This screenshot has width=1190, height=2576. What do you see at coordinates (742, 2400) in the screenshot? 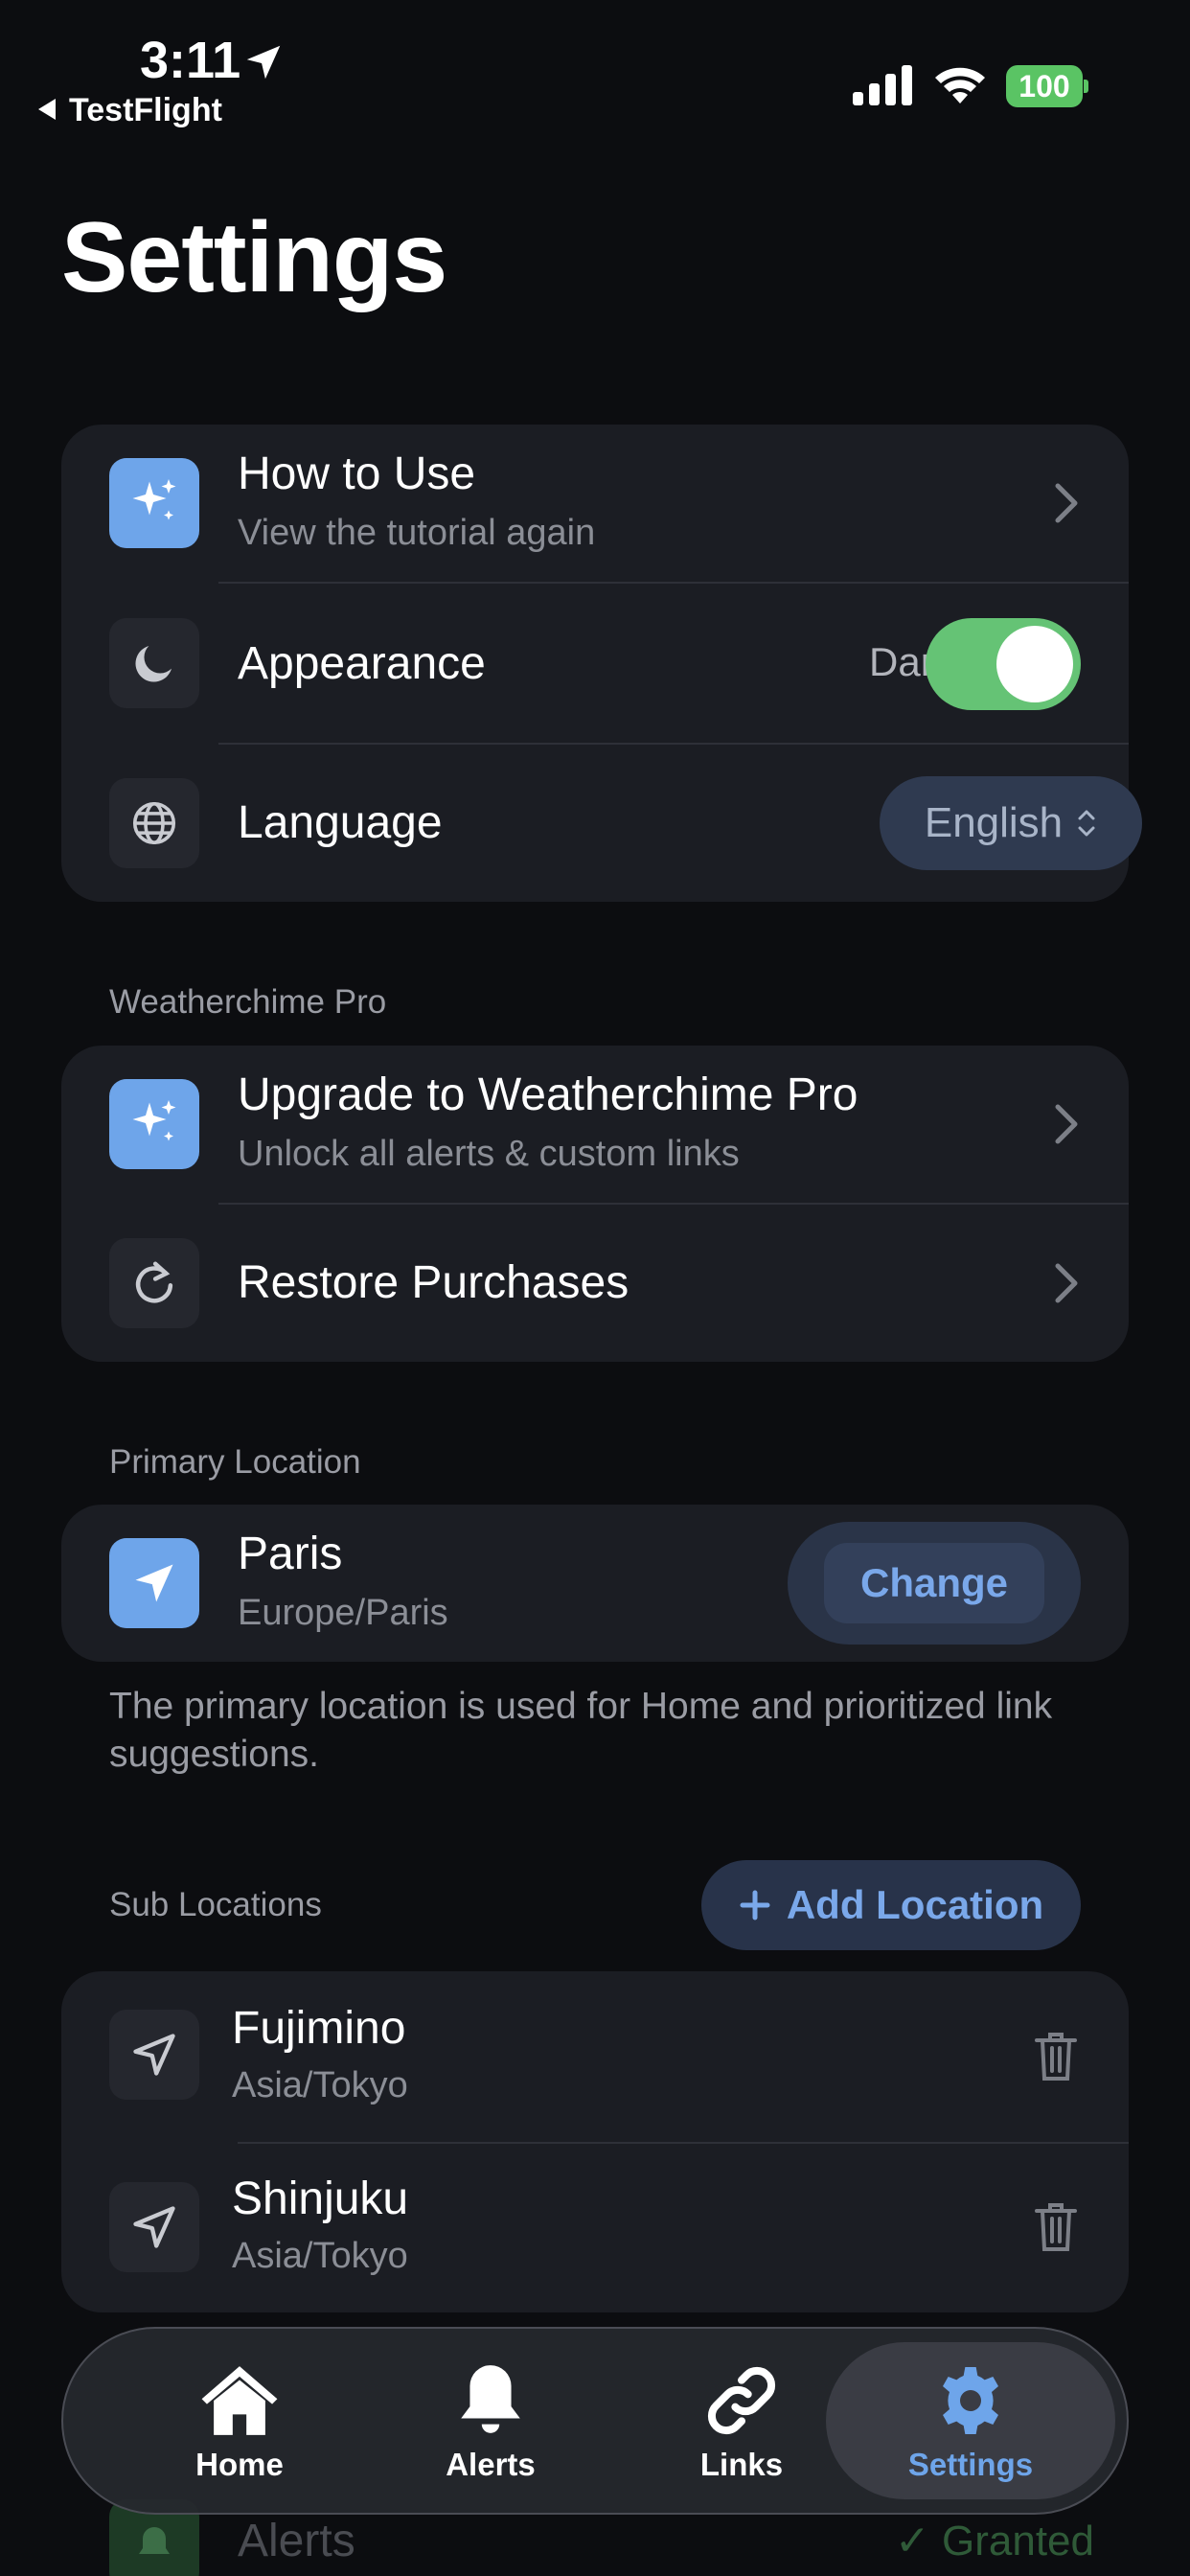
I see `link-icon` at bounding box center [742, 2400].